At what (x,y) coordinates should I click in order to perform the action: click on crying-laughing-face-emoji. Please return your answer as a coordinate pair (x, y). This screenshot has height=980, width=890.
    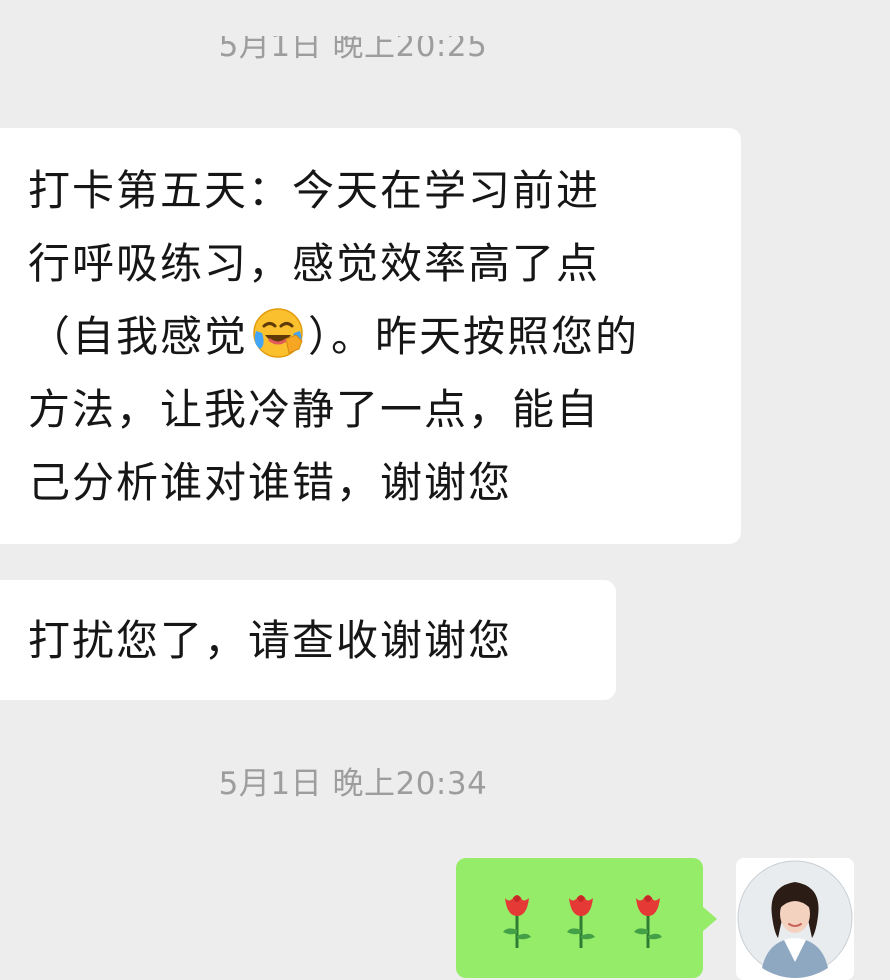
    Looking at the image, I should click on (278, 333).